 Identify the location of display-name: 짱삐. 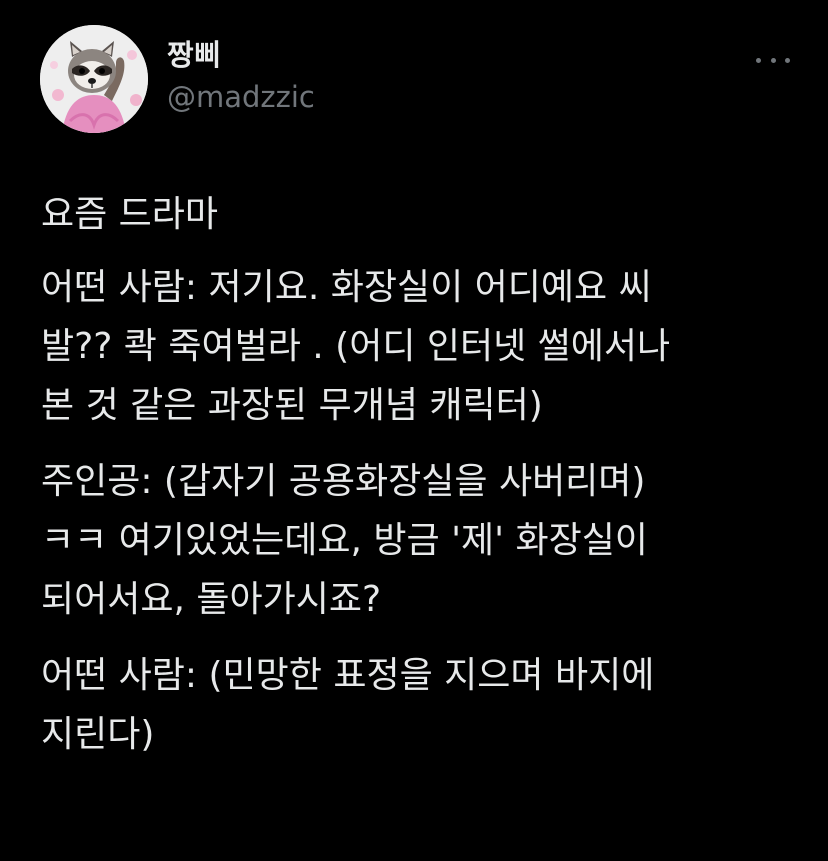
(241, 55).